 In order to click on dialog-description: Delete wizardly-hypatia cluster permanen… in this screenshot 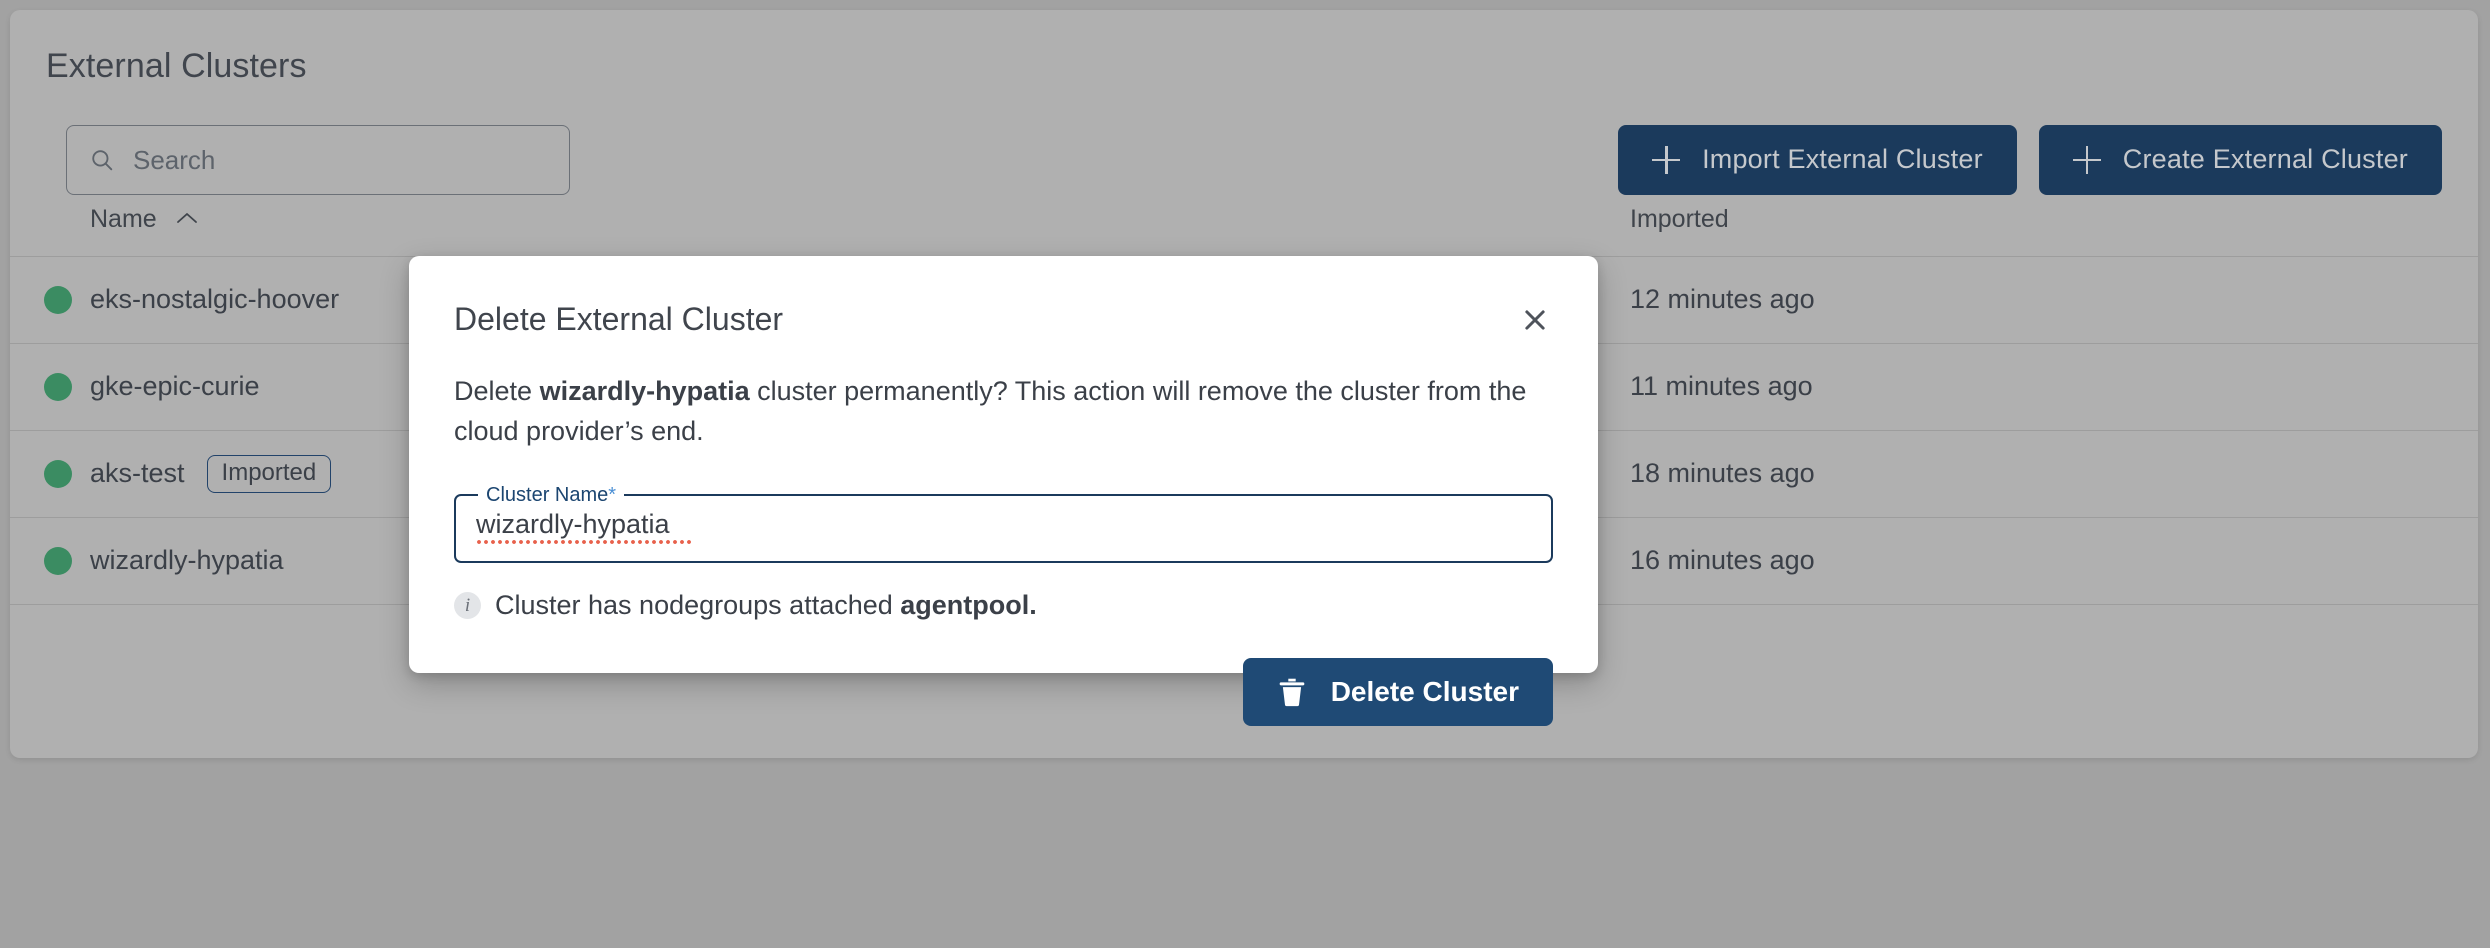, I will do `click(1003, 411)`.